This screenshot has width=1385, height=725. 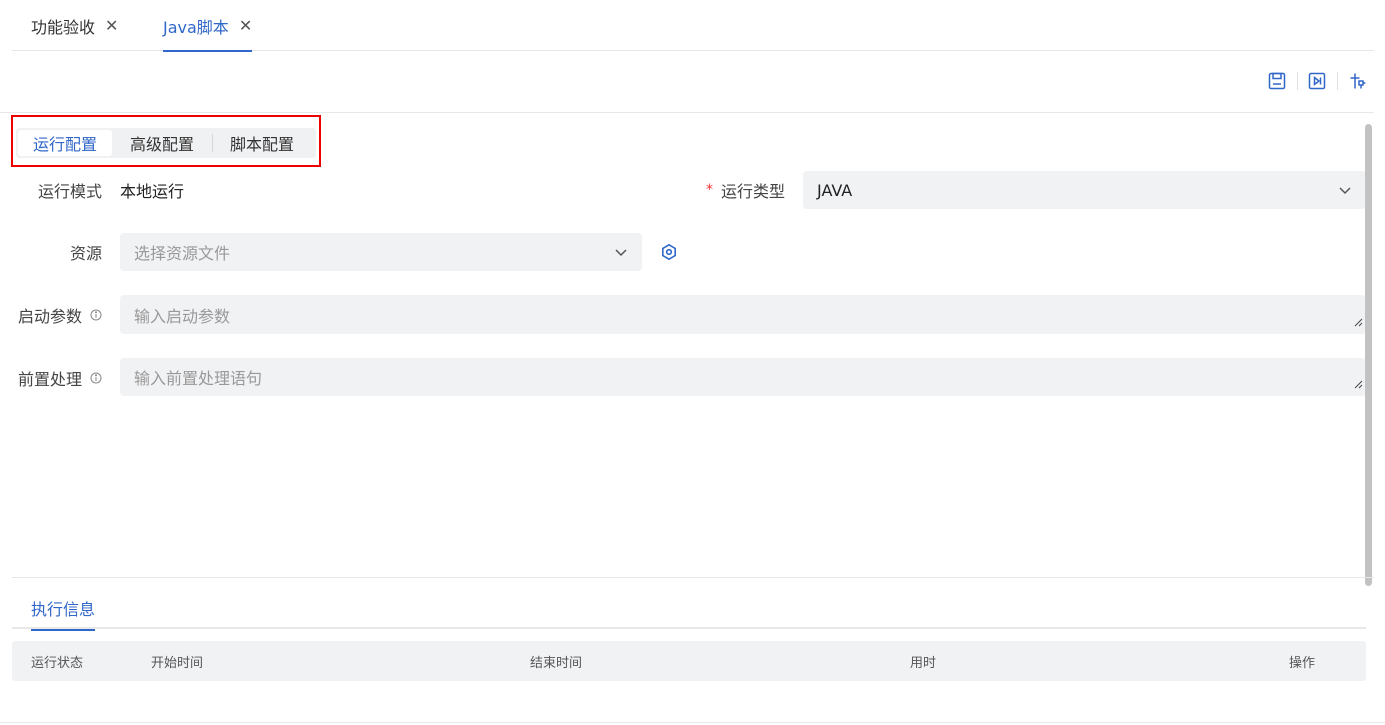 What do you see at coordinates (1368, 355) in the screenshot?
I see `scrollbar` at bounding box center [1368, 355].